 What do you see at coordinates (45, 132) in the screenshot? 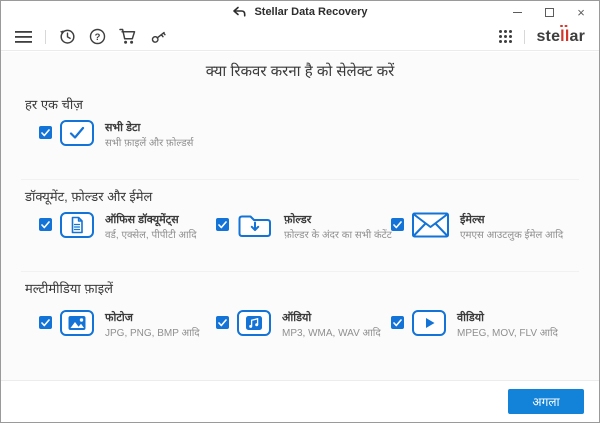
I see `checkbox-all-data` at bounding box center [45, 132].